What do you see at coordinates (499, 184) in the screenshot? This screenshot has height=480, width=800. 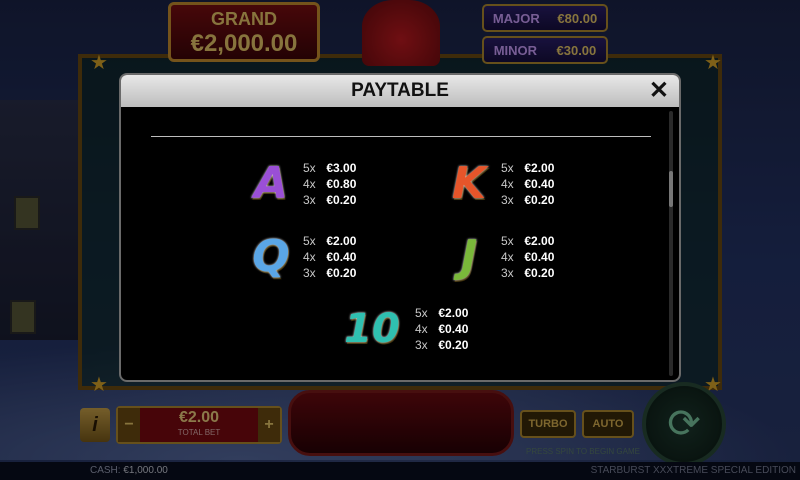 I see `paytable-entry-k: K 5x €2.00 4x €0.40 3x €0.20` at bounding box center [499, 184].